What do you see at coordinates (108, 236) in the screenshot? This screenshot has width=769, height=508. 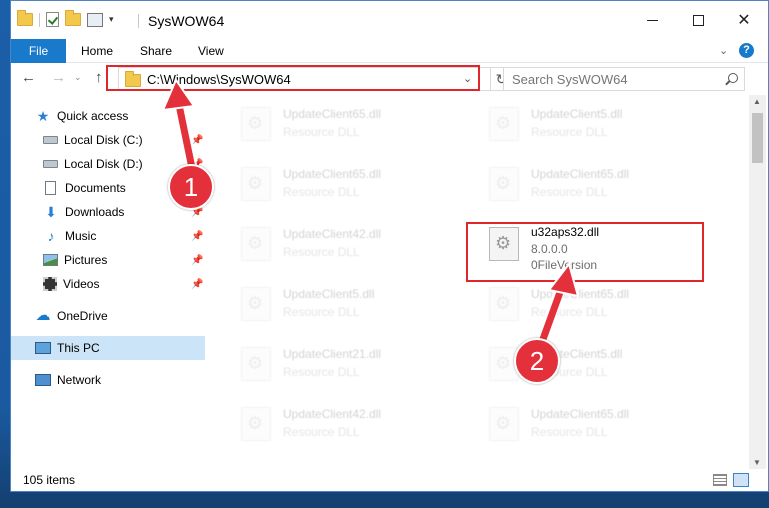 I see `sidebar-item-music: ♪ Music 📌` at bounding box center [108, 236].